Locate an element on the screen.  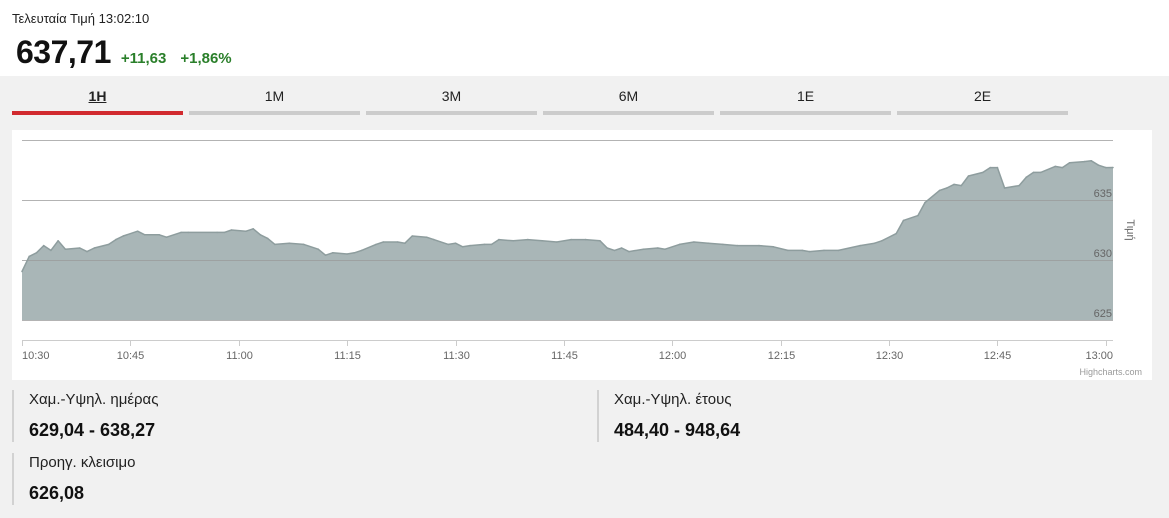
tab-2e: 2E is located at coordinates (982, 99).